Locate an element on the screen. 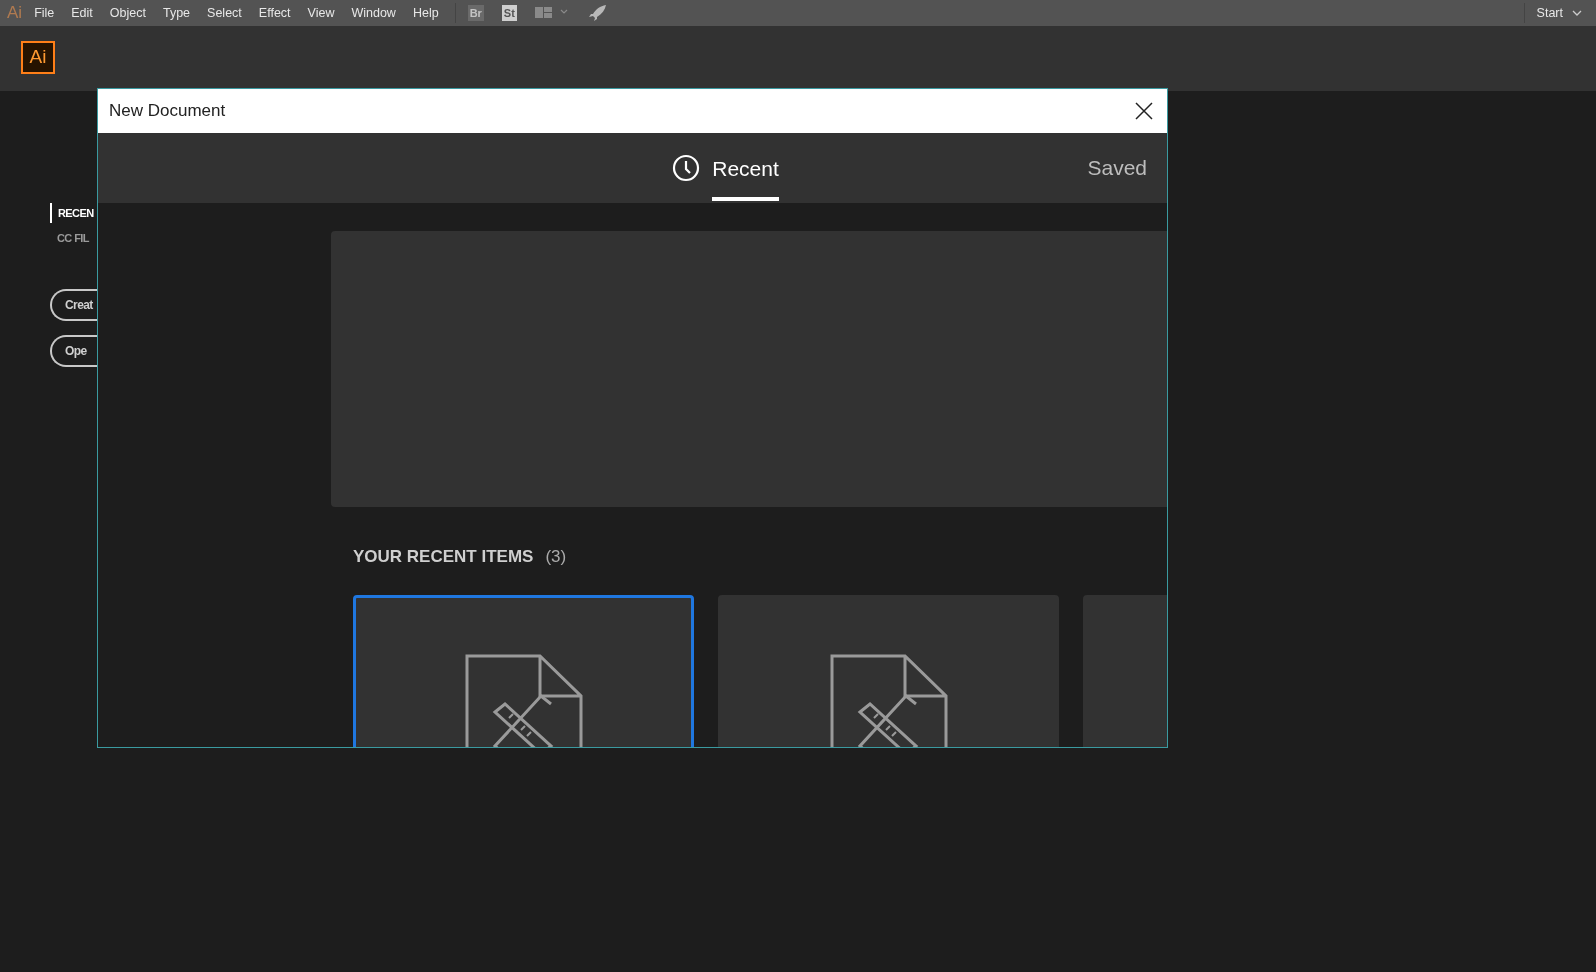 Image resolution: width=1596 pixels, height=972 pixels. menu-item: Select is located at coordinates (224, 13).